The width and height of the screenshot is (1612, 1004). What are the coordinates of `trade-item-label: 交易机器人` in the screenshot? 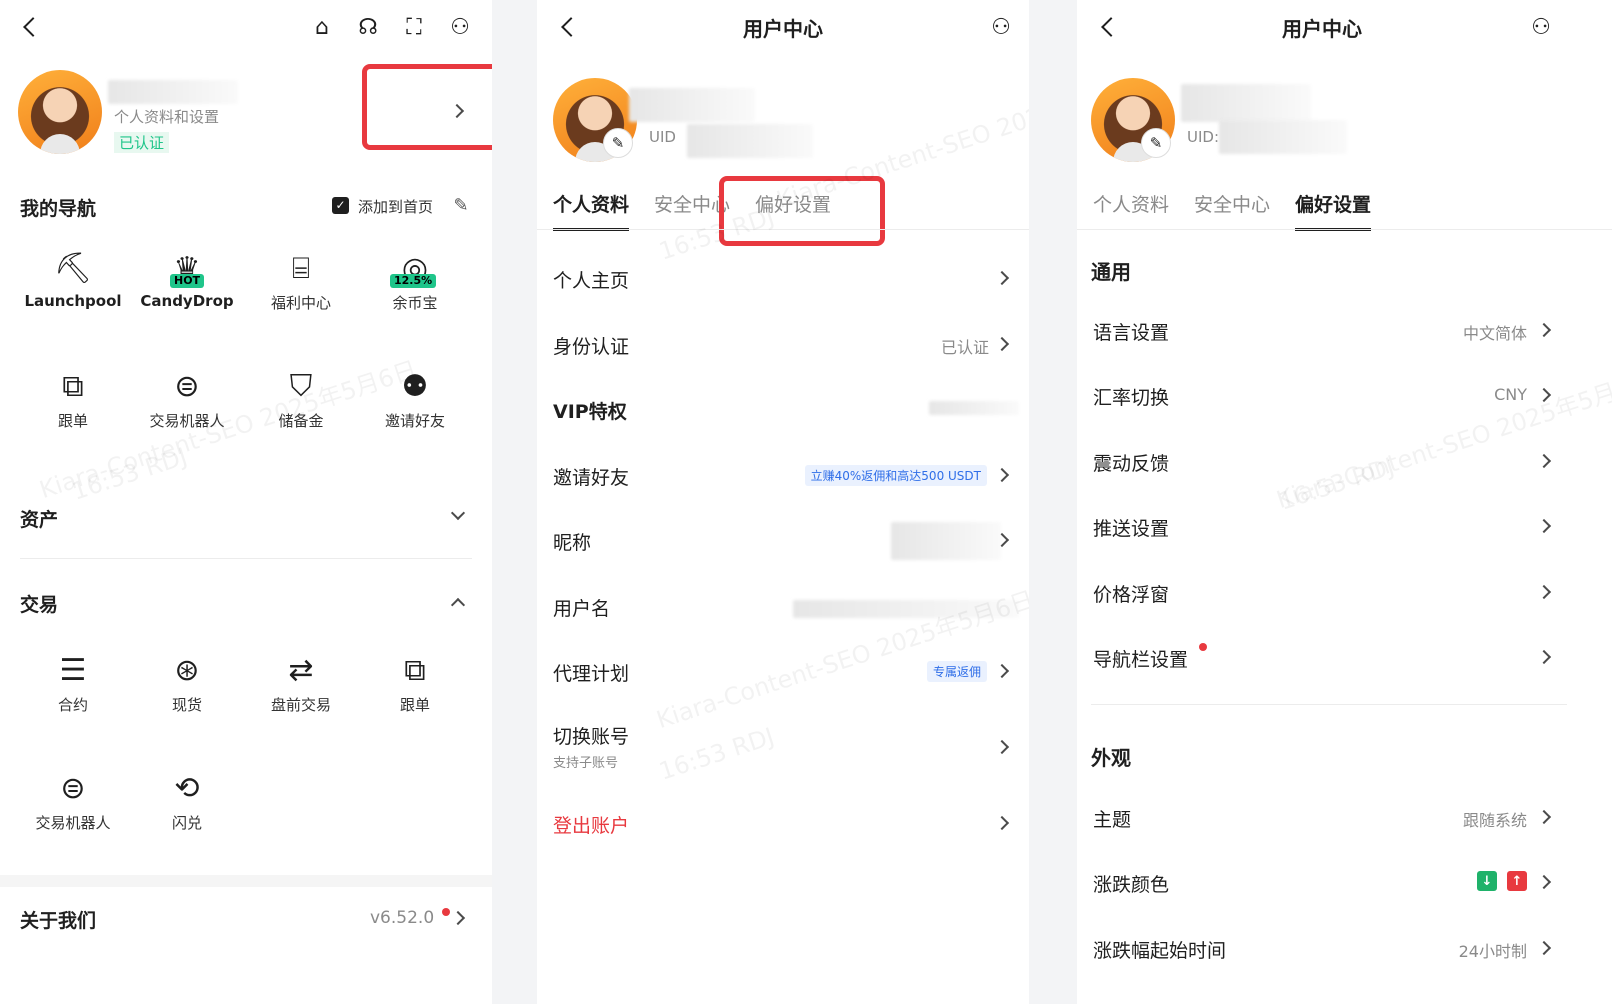 It's located at (73, 823).